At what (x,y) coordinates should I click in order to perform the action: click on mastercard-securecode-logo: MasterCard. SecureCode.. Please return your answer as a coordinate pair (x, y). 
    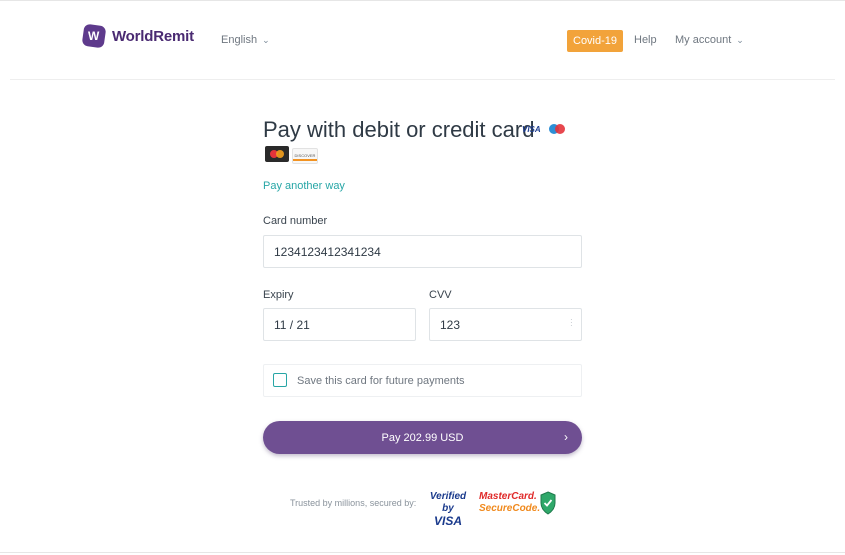
    Looking at the image, I should click on (510, 502).